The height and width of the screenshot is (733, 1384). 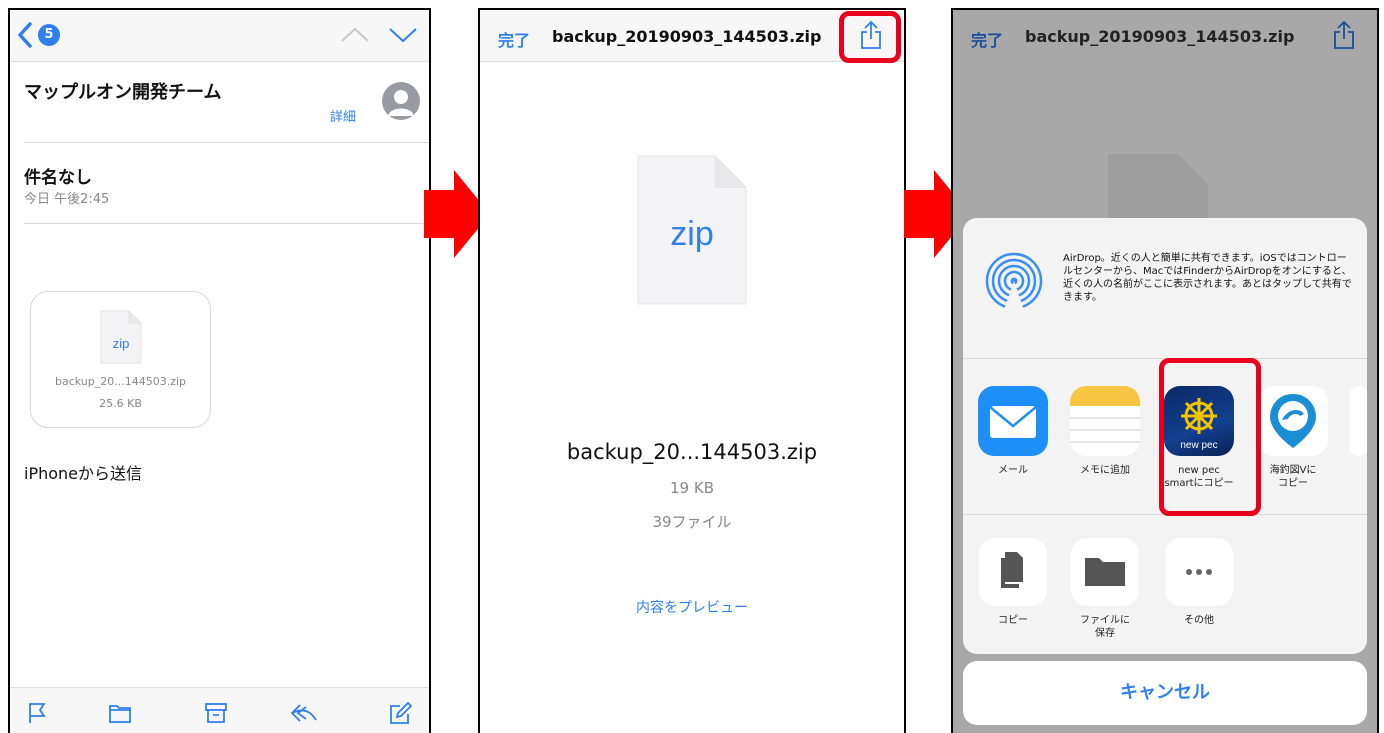 I want to click on file-count: 39ファイル, so click(x=692, y=522).